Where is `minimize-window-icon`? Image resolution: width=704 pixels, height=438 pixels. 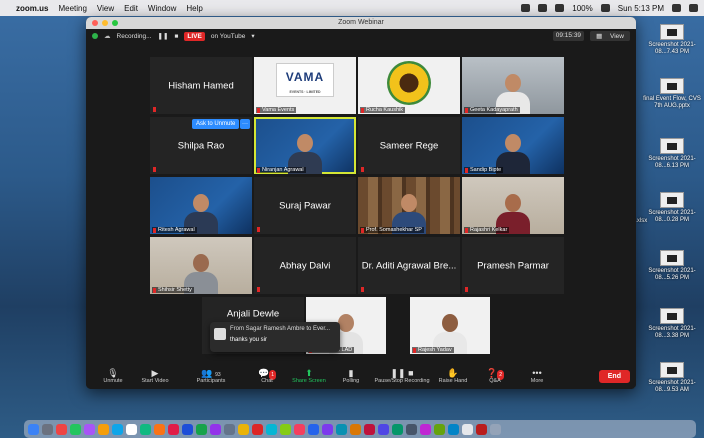 minimize-window-icon is located at coordinates (105, 23).